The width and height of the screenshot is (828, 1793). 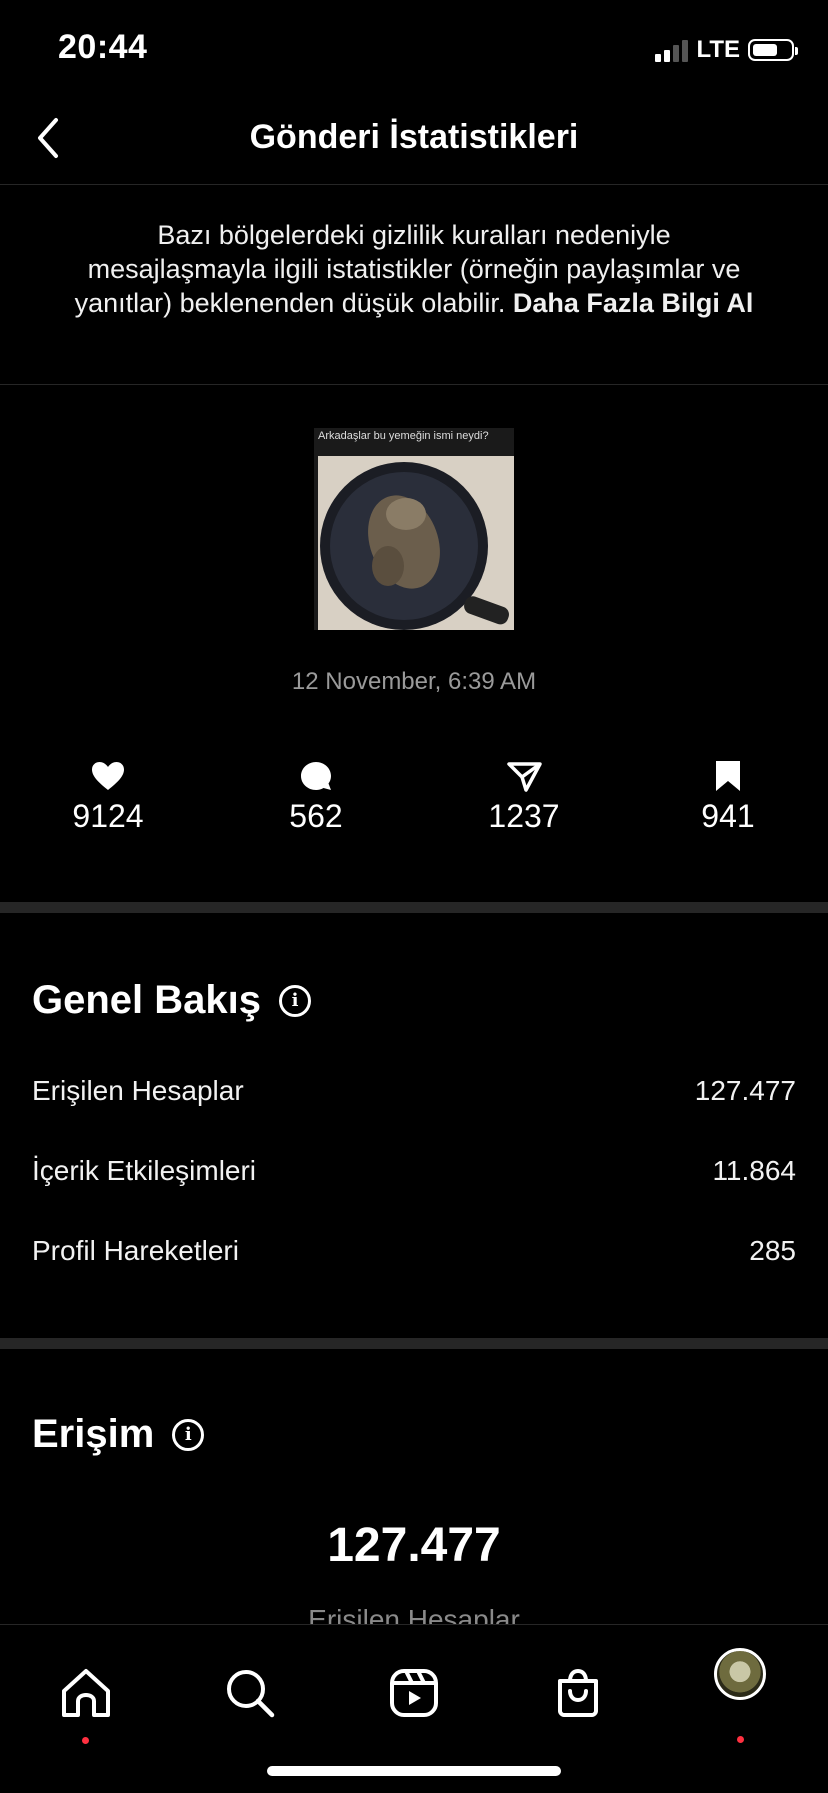 What do you see at coordinates (728, 776) in the screenshot?
I see `bookmark-icon` at bounding box center [728, 776].